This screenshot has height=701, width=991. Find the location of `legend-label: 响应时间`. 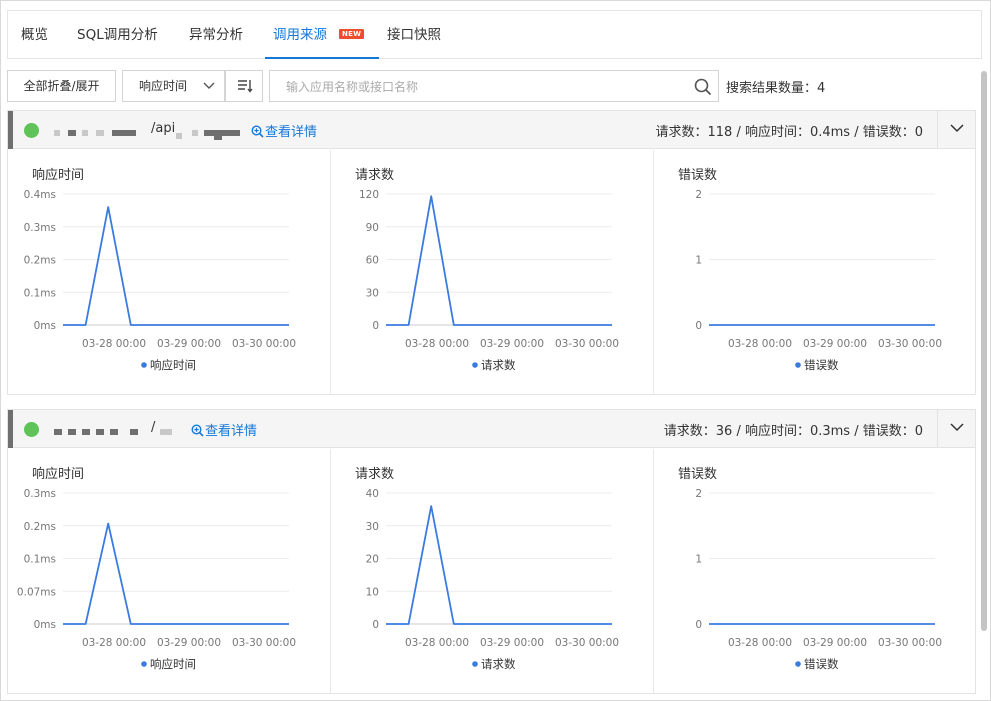

legend-label: 响应时间 is located at coordinates (173, 365).